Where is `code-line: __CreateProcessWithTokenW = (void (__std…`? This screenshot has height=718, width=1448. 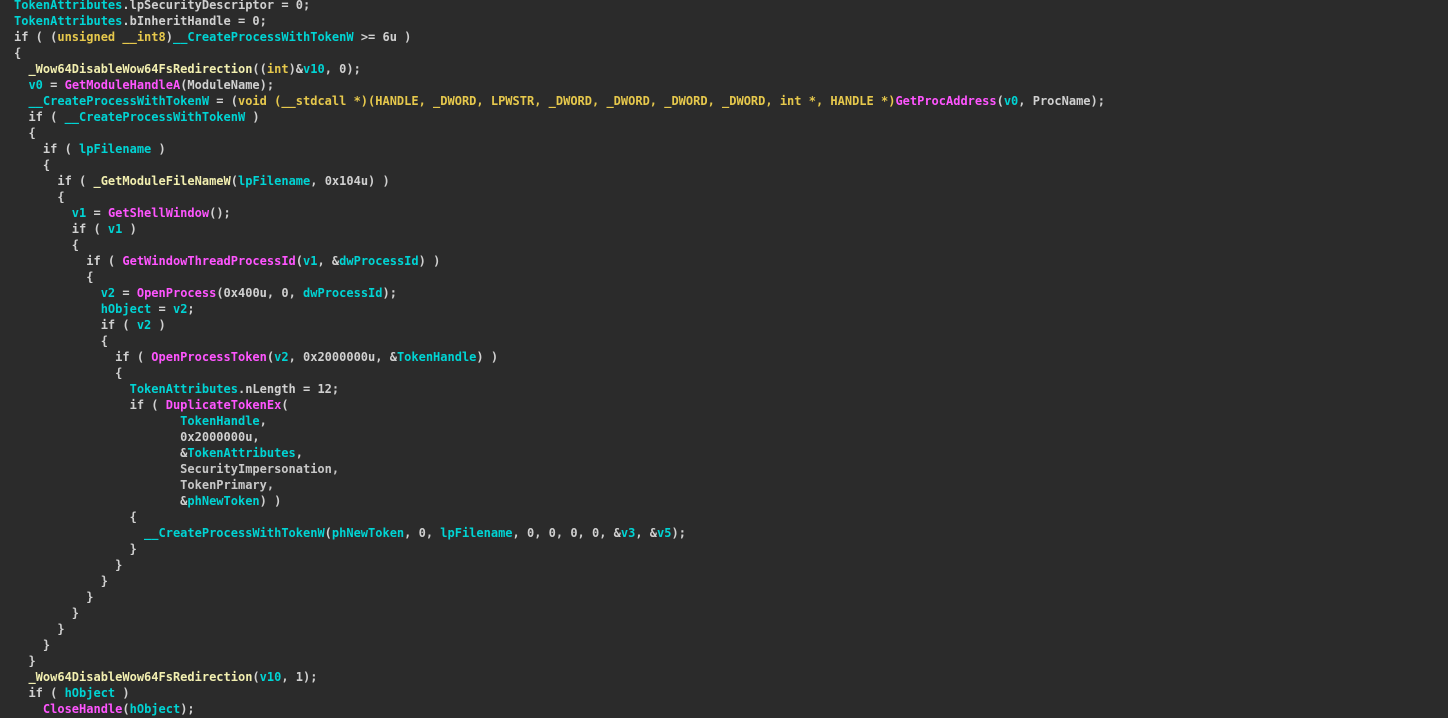
code-line: __CreateProcessWithTokenW = (void (__std… is located at coordinates (559, 101).